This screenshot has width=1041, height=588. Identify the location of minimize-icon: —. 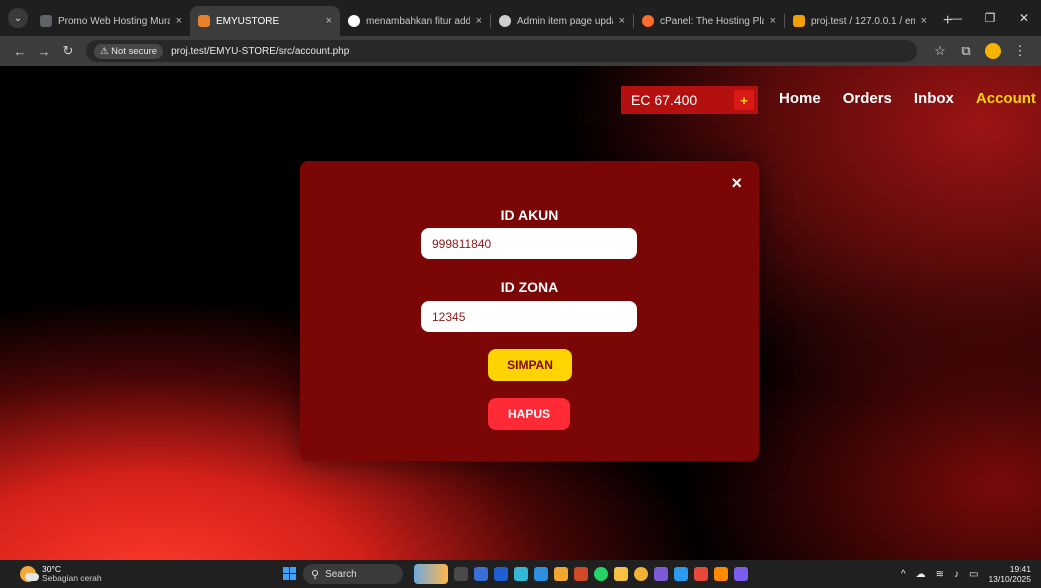
(956, 18).